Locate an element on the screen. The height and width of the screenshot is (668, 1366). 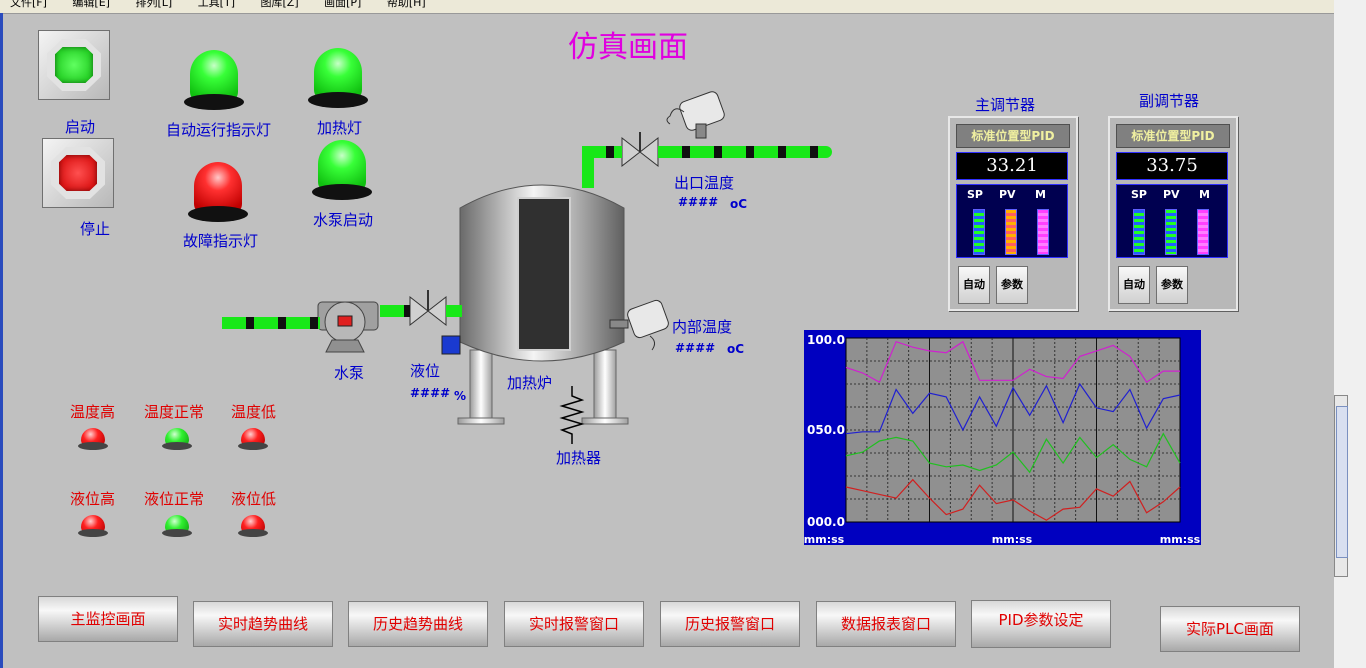
temp-low-label: 温度低 is located at coordinates (254, 412).